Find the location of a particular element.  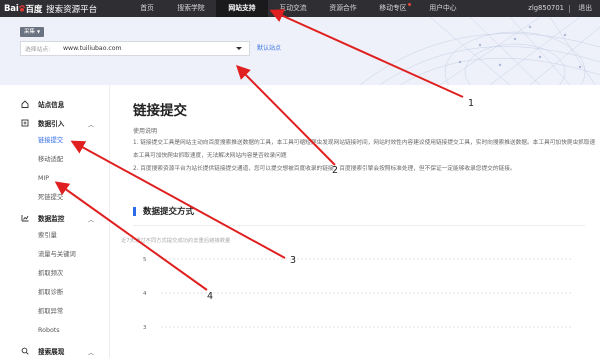

default-site-link: 默认站点 is located at coordinates (269, 47).